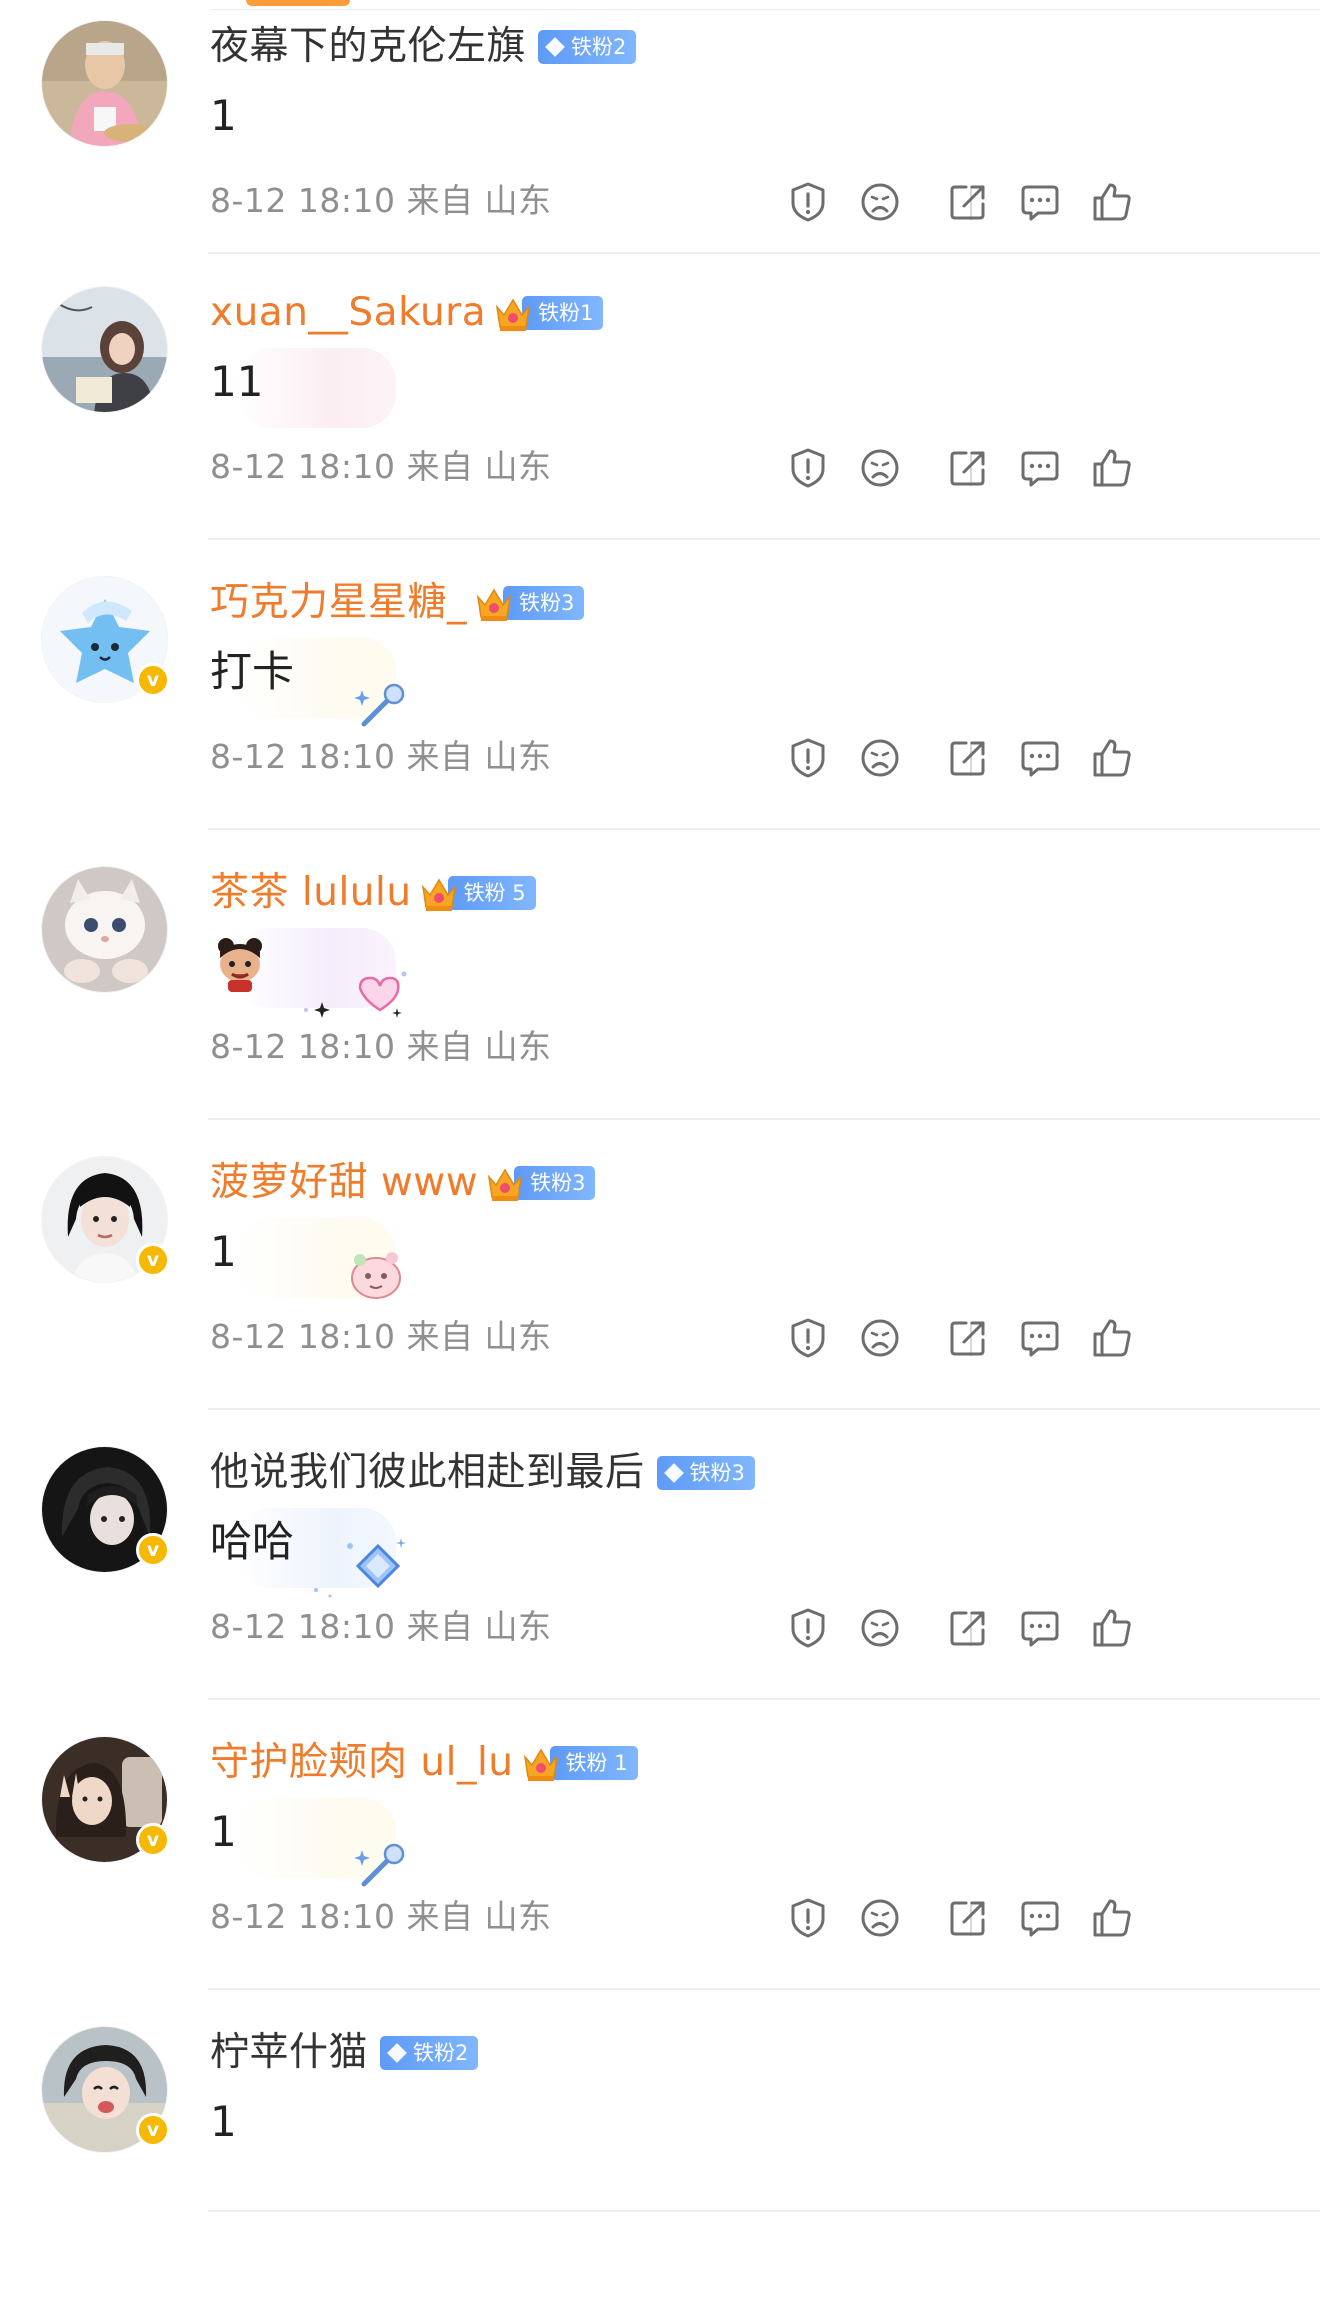 The width and height of the screenshot is (1320, 2298). Describe the element at coordinates (660, 2152) in the screenshot. I see `comment-item: v 柠苹什猫 铁粉2 1` at that location.